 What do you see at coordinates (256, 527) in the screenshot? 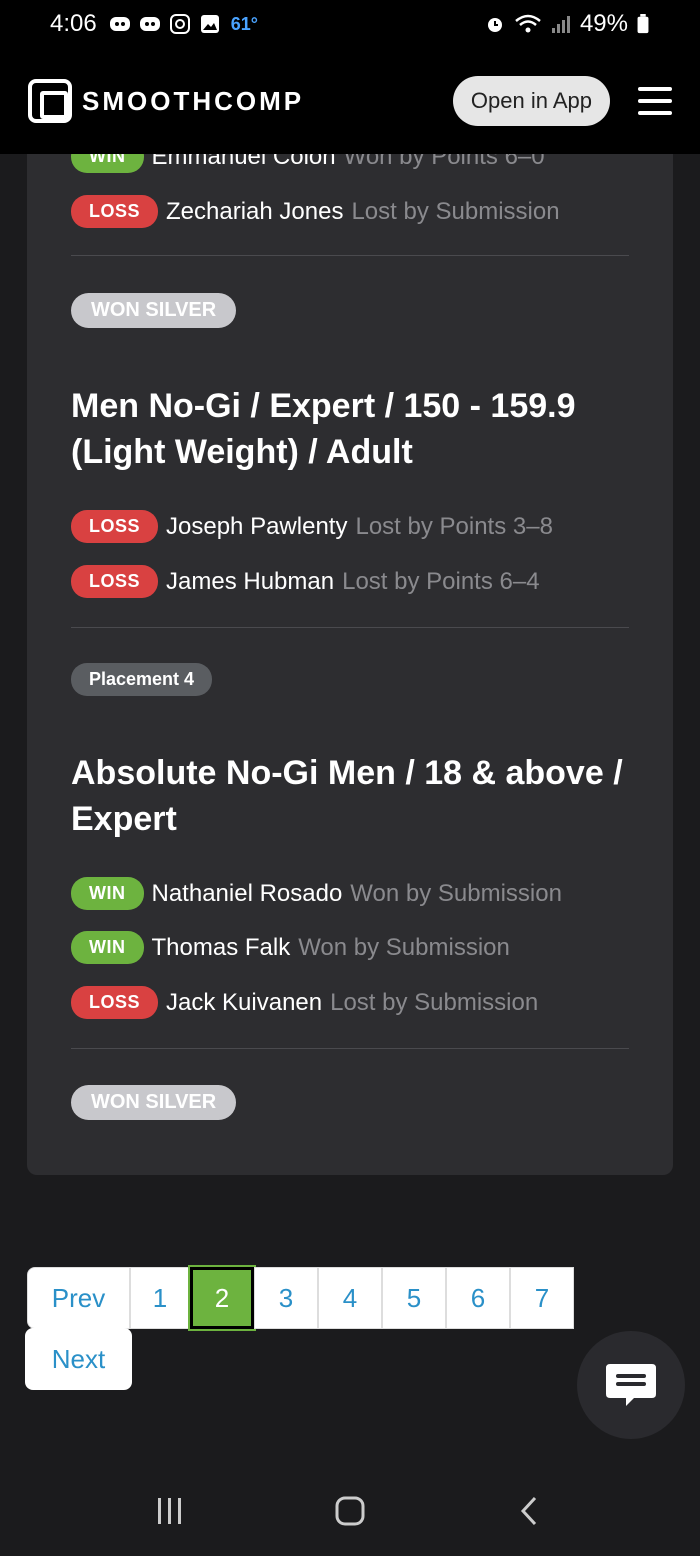
I see `opponent-name: Joseph Pawlenty` at bounding box center [256, 527].